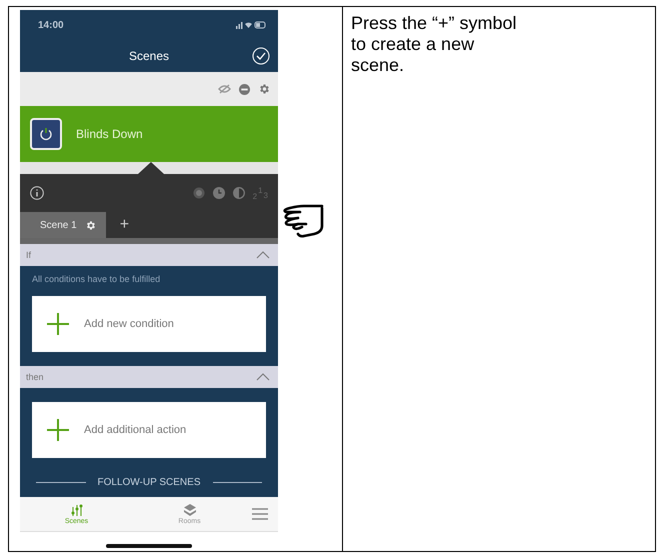 The height and width of the screenshot is (560, 664). What do you see at coordinates (125, 225) in the screenshot?
I see `add-tab-button: +` at bounding box center [125, 225].